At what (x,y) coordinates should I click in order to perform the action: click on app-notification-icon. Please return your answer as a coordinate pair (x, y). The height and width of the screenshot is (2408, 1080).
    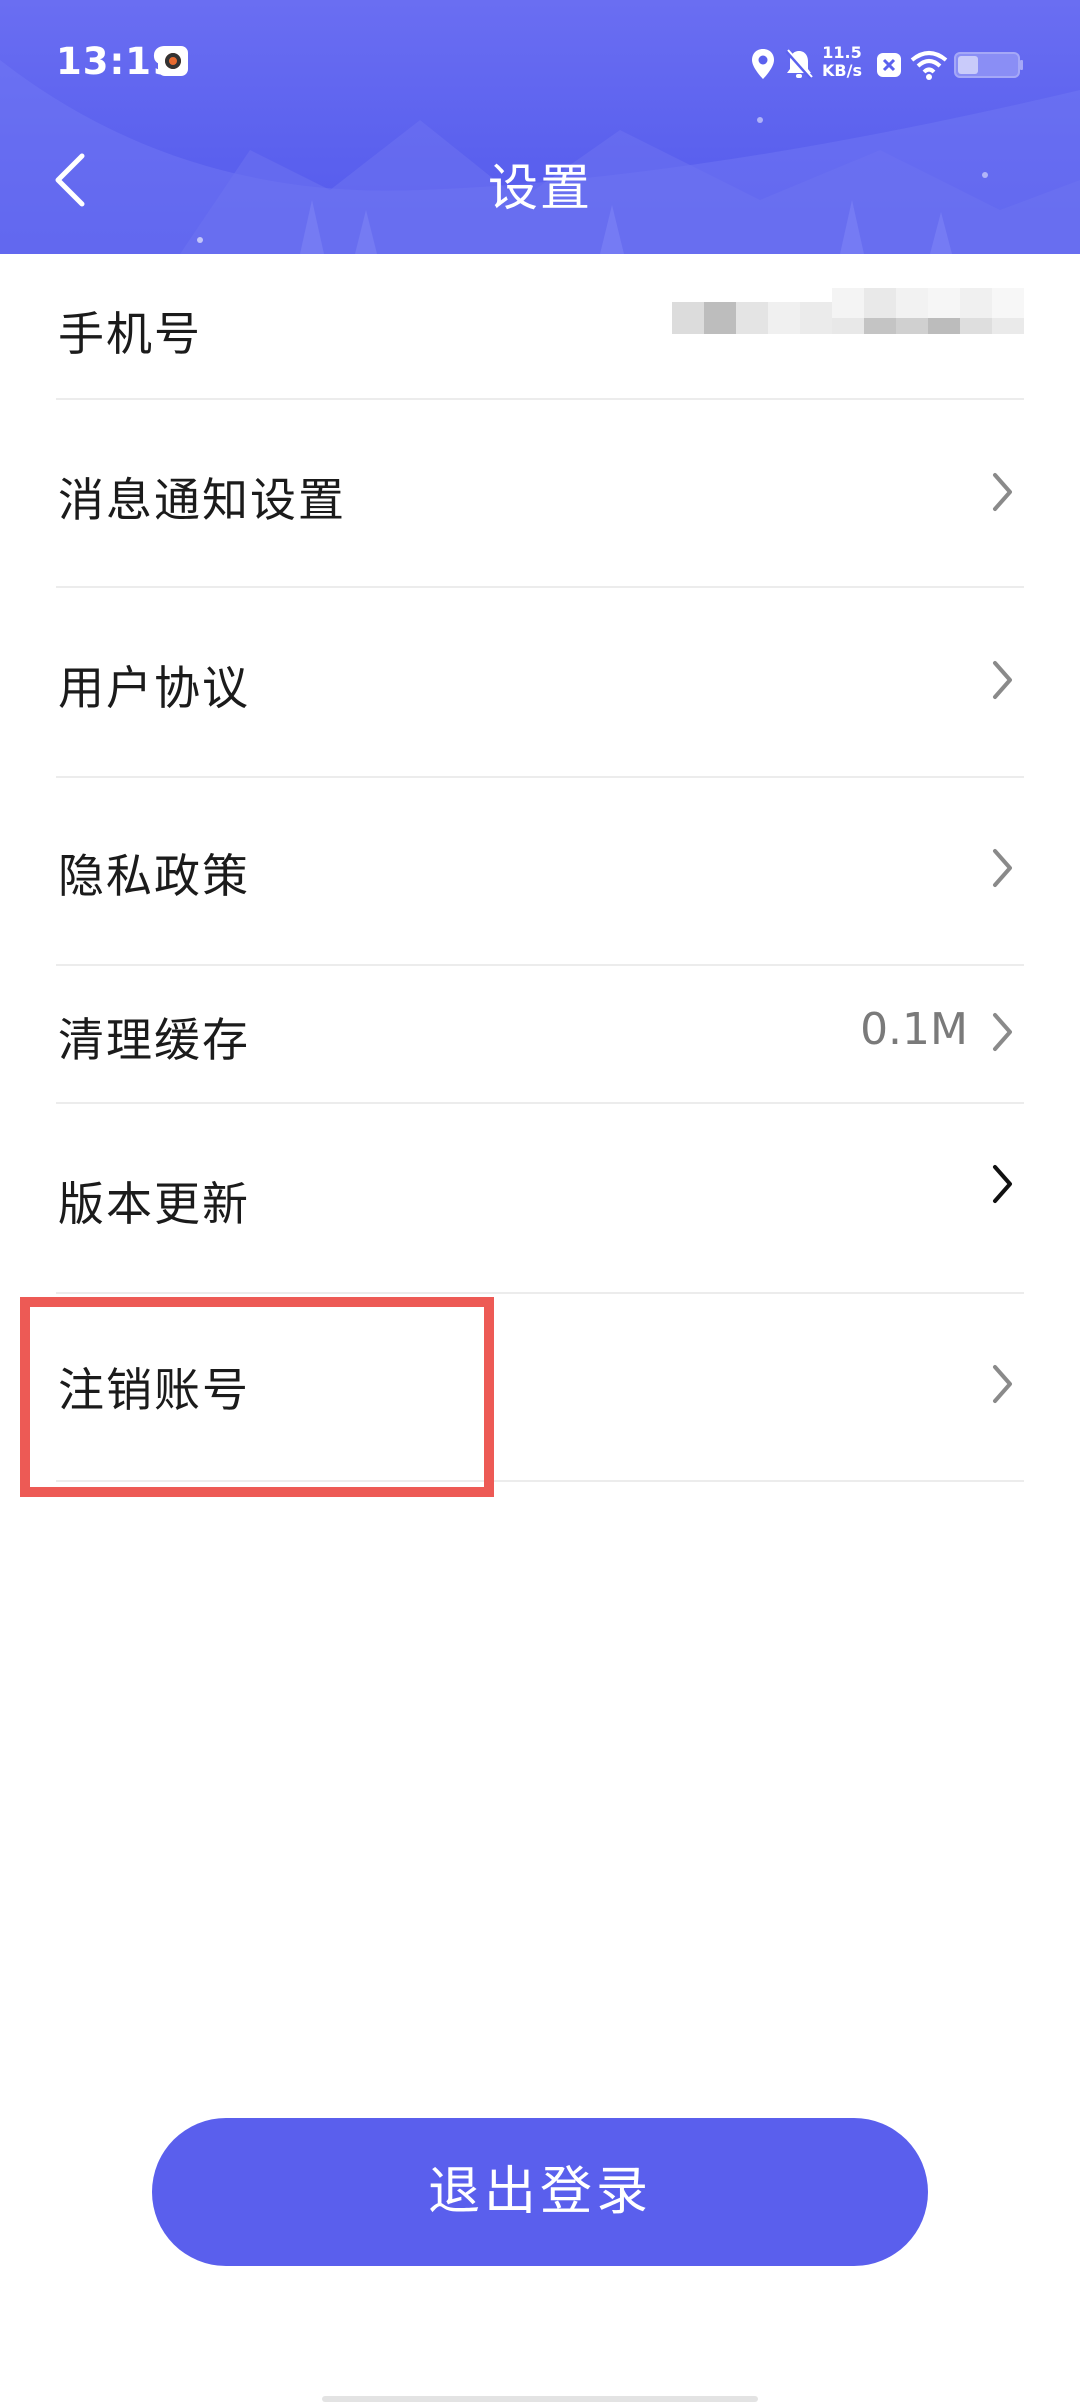
    Looking at the image, I should click on (173, 61).